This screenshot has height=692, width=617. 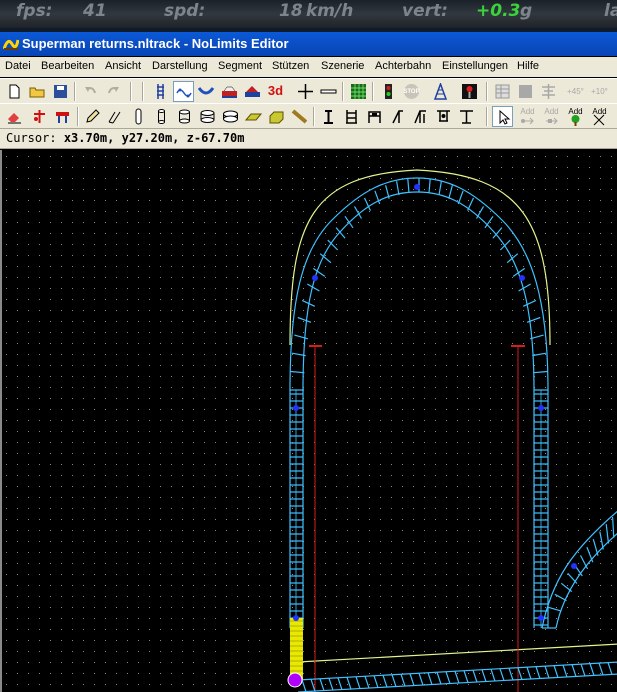 What do you see at coordinates (411, 91) in the screenshot?
I see `stop-button: STOP` at bounding box center [411, 91].